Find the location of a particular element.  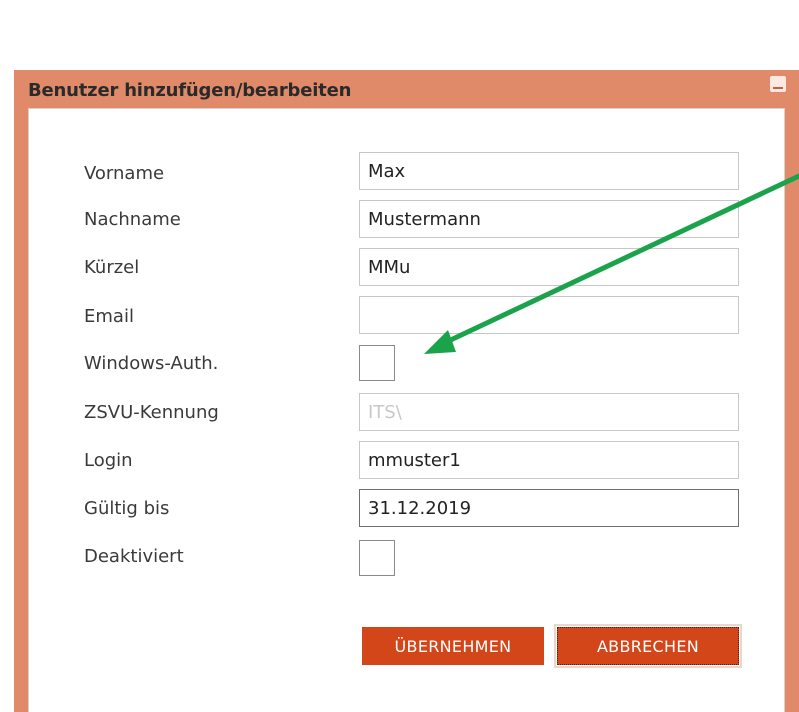

apply-button: ÜBERNEHMEN is located at coordinates (453, 646).